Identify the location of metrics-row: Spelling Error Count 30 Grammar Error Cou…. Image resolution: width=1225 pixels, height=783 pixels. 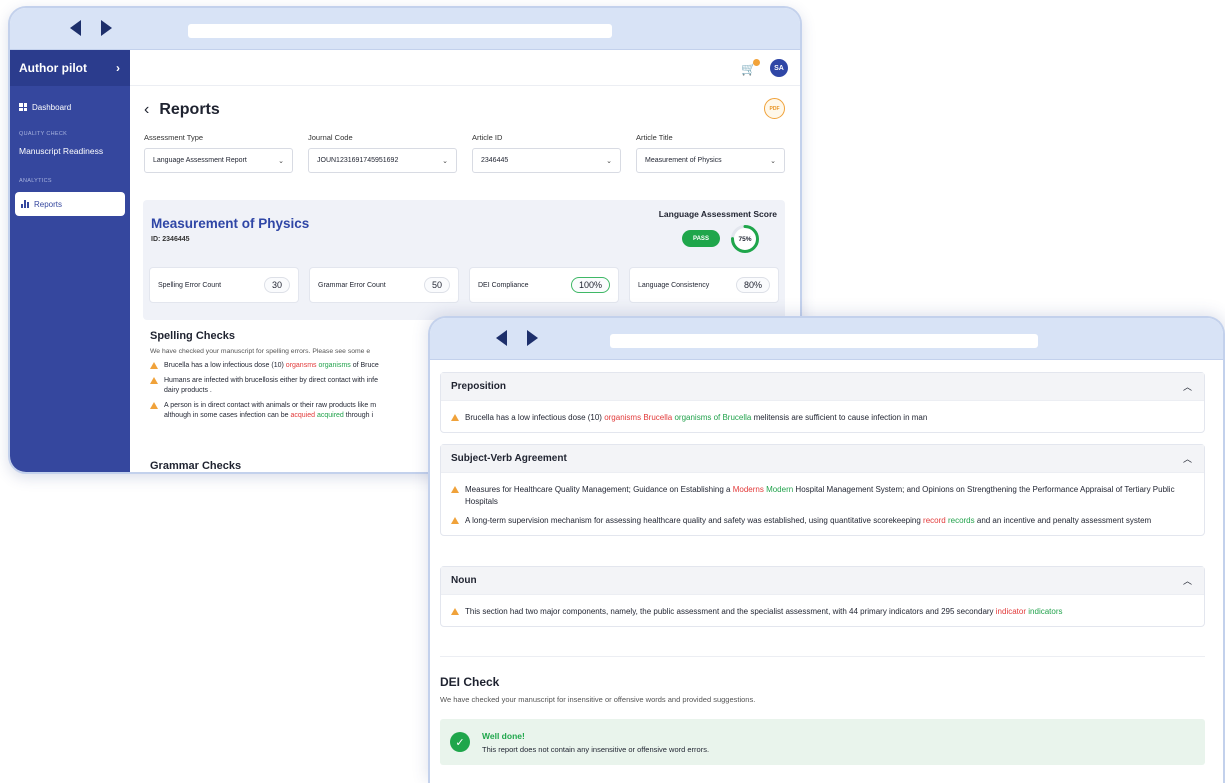
(464, 285).